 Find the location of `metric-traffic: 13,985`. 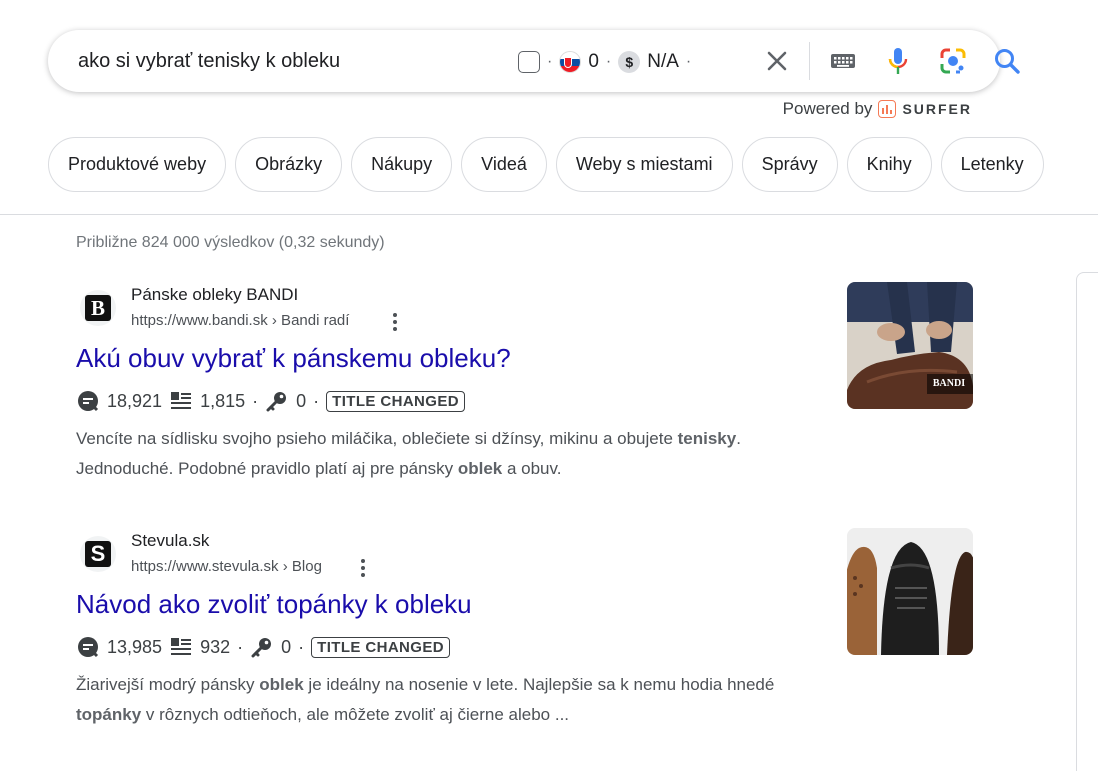

metric-traffic: 13,985 is located at coordinates (135, 646).